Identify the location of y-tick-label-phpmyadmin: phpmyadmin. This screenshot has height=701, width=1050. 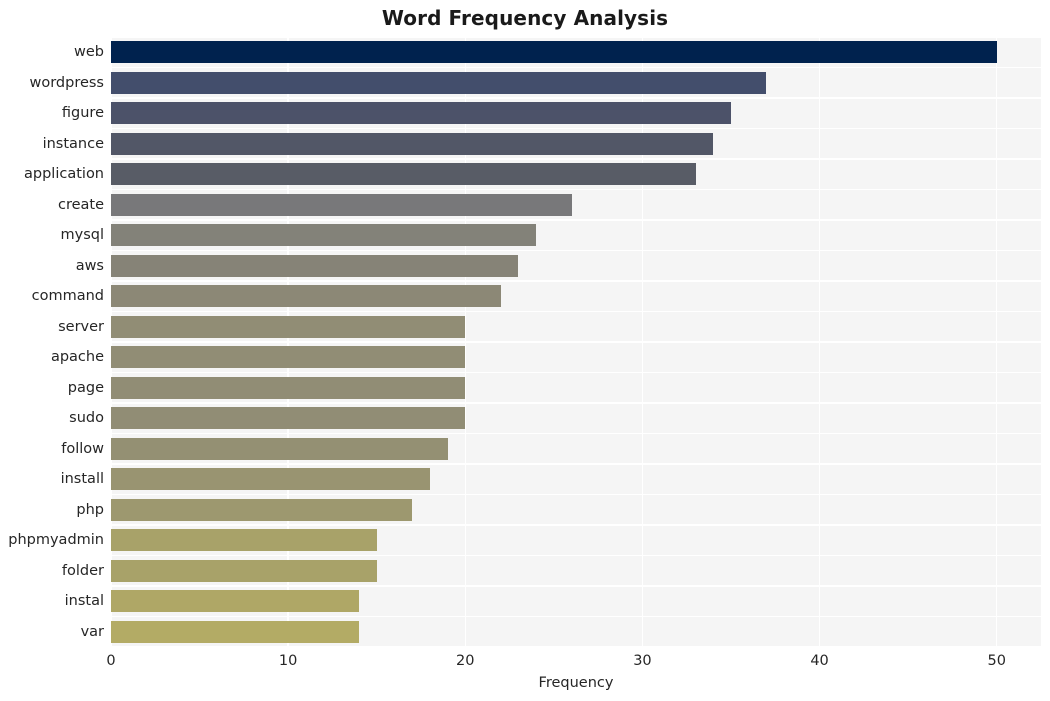
(56, 540).